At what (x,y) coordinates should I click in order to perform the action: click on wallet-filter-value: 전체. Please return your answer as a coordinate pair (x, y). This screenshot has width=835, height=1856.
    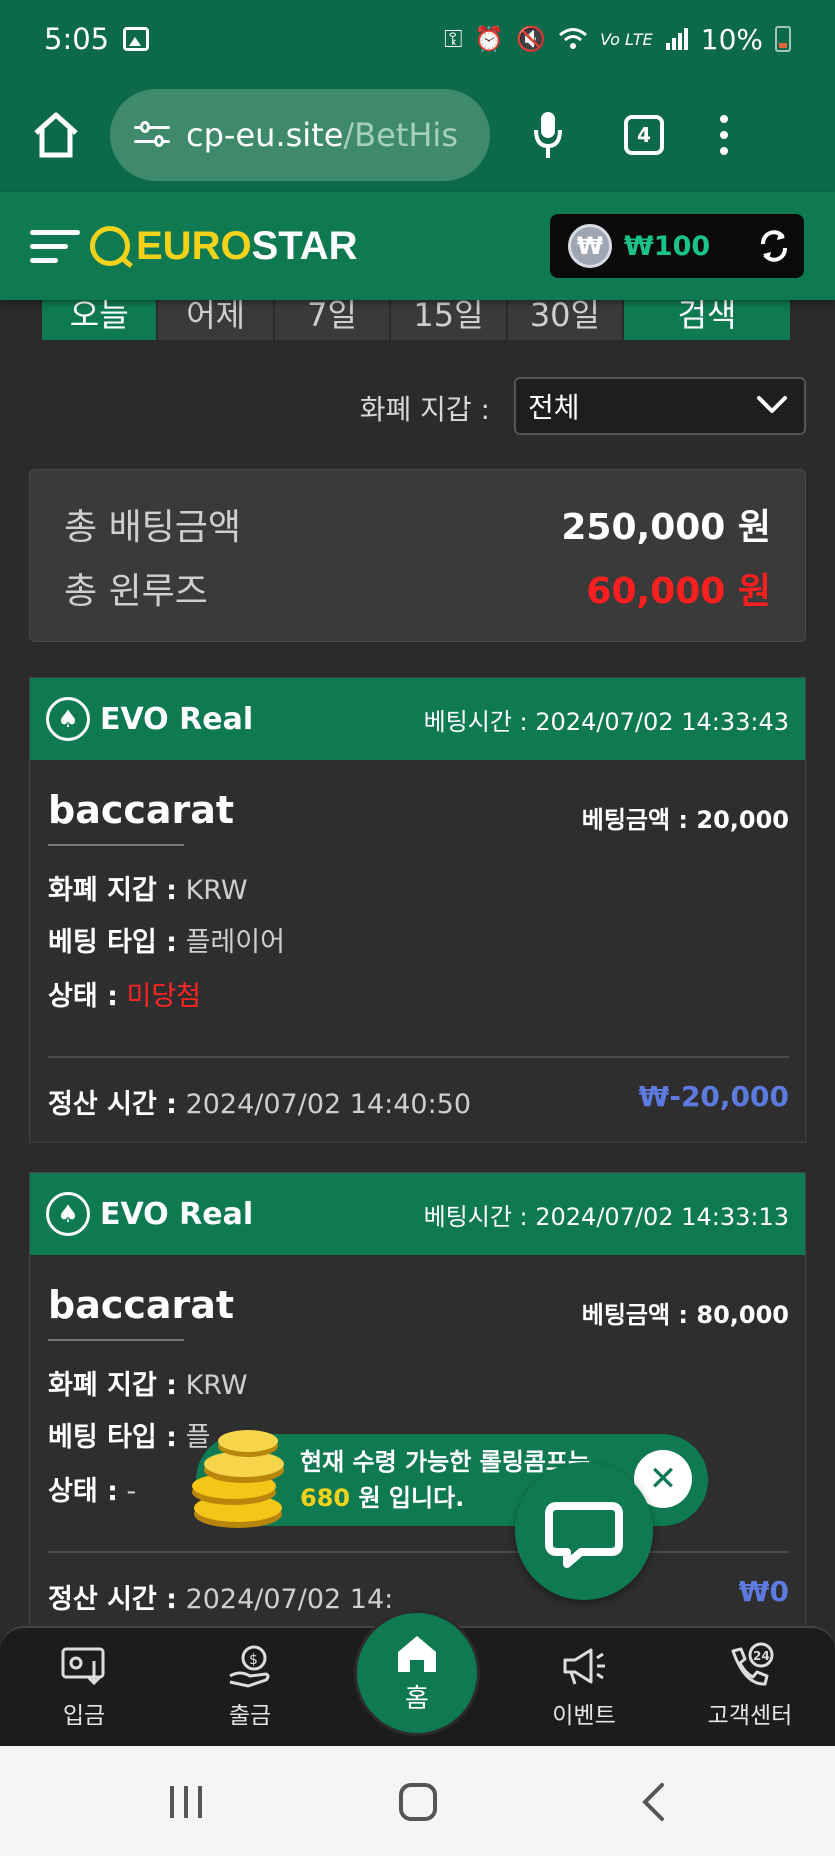
    Looking at the image, I should click on (554, 407).